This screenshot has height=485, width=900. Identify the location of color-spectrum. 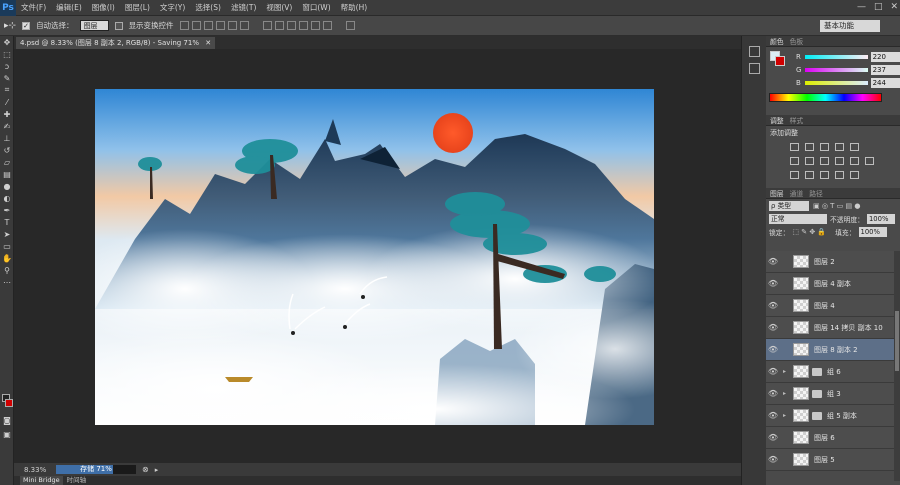
(825, 97).